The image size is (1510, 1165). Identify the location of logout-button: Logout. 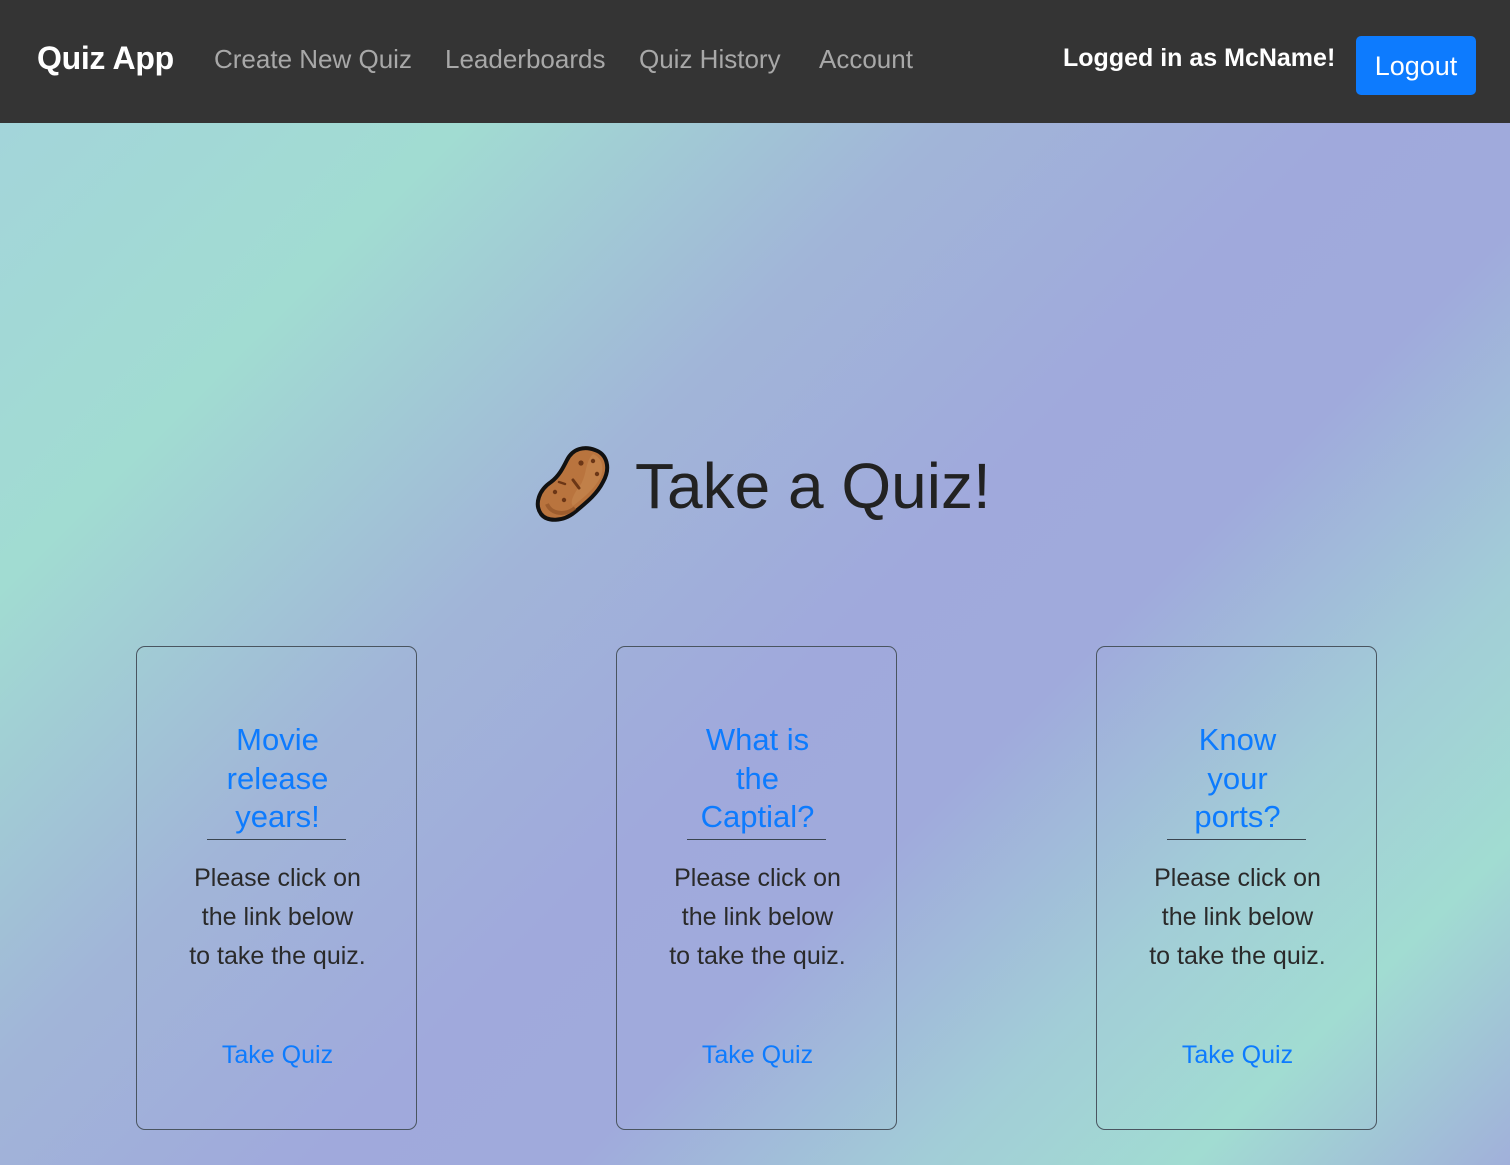
(1416, 65).